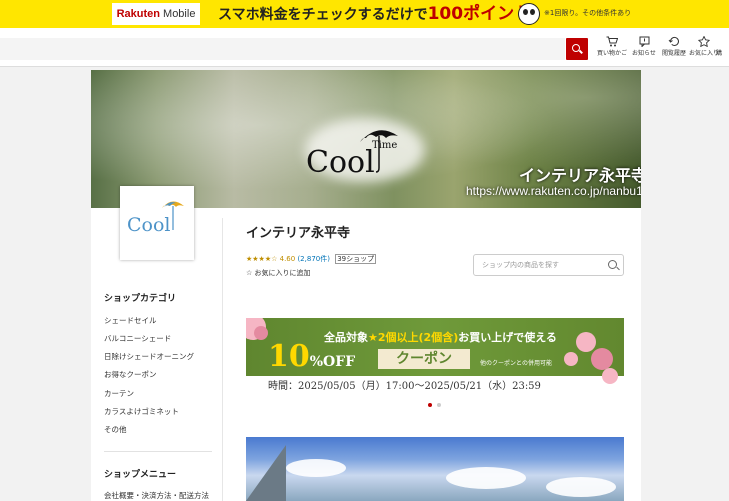 This screenshot has height=501, width=729. I want to click on banner-logo: Cool Time, so click(366, 154).